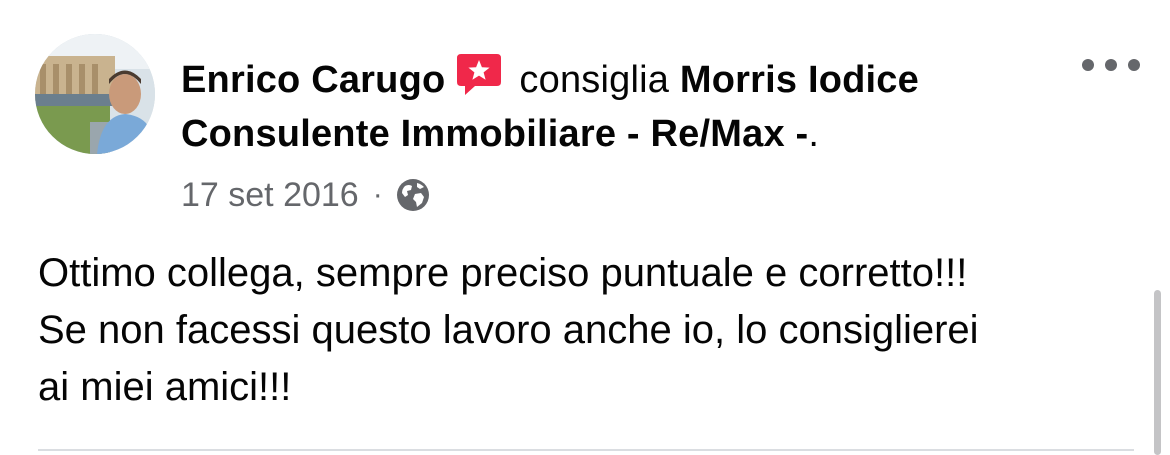  What do you see at coordinates (1157, 372) in the screenshot?
I see `scrollbar` at bounding box center [1157, 372].